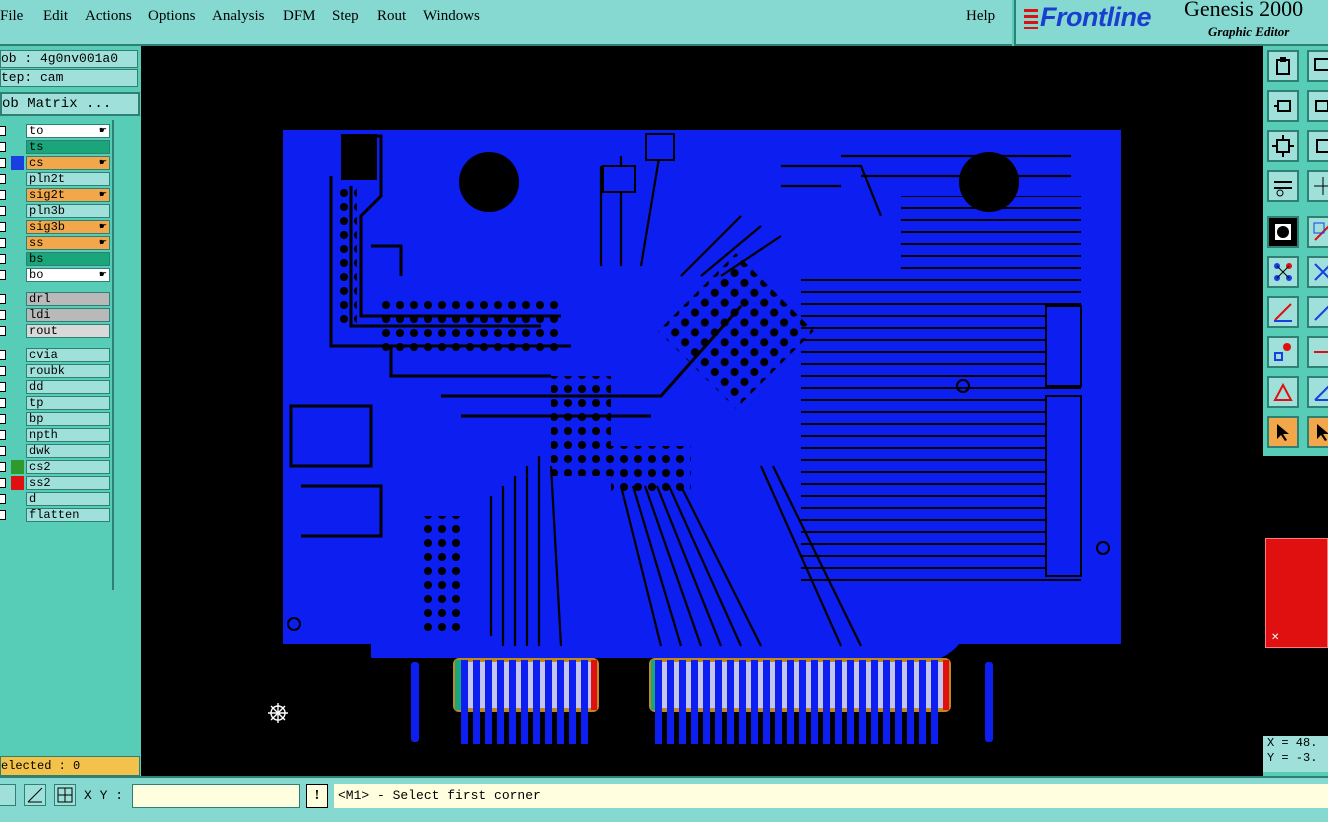  I want to click on horizontal-line-icon, so click(1317, 352).